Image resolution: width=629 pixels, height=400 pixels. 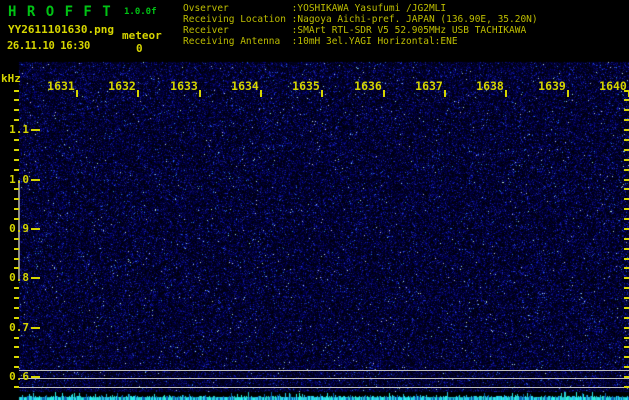 What do you see at coordinates (142, 35) in the screenshot?
I see `mode-label: meteor` at bounding box center [142, 35].